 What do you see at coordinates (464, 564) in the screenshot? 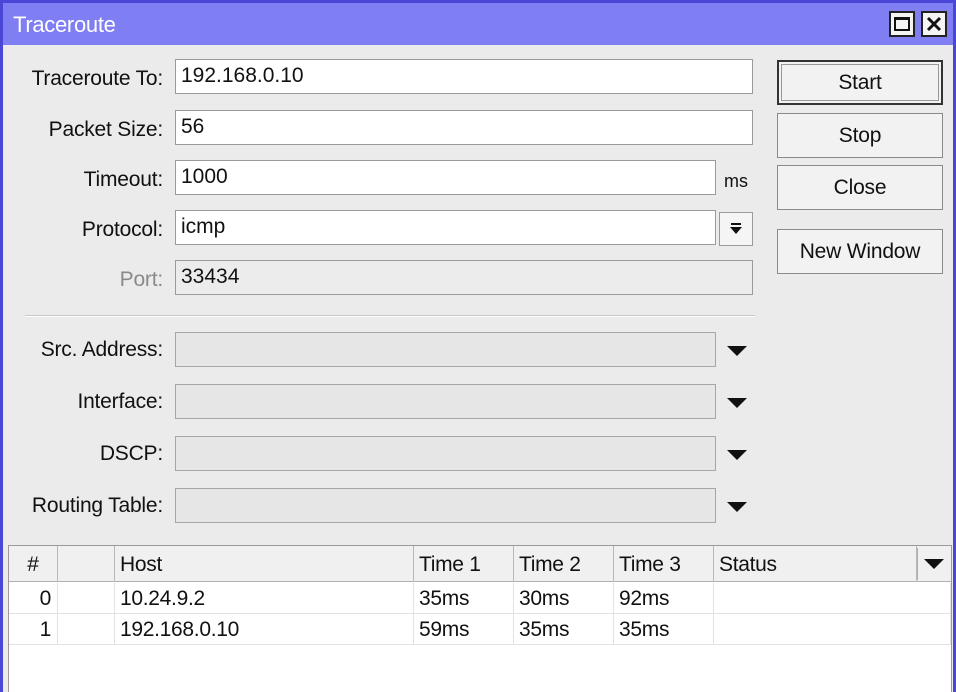
I see `column-header-time1: Time 1` at bounding box center [464, 564].